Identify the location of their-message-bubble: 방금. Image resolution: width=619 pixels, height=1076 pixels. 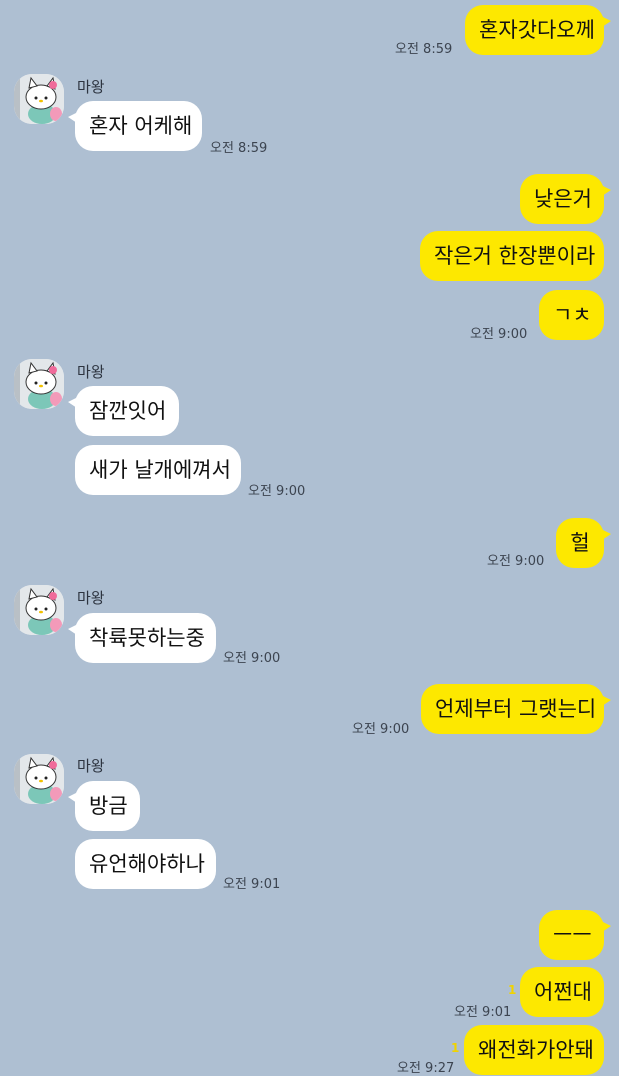
(104, 806).